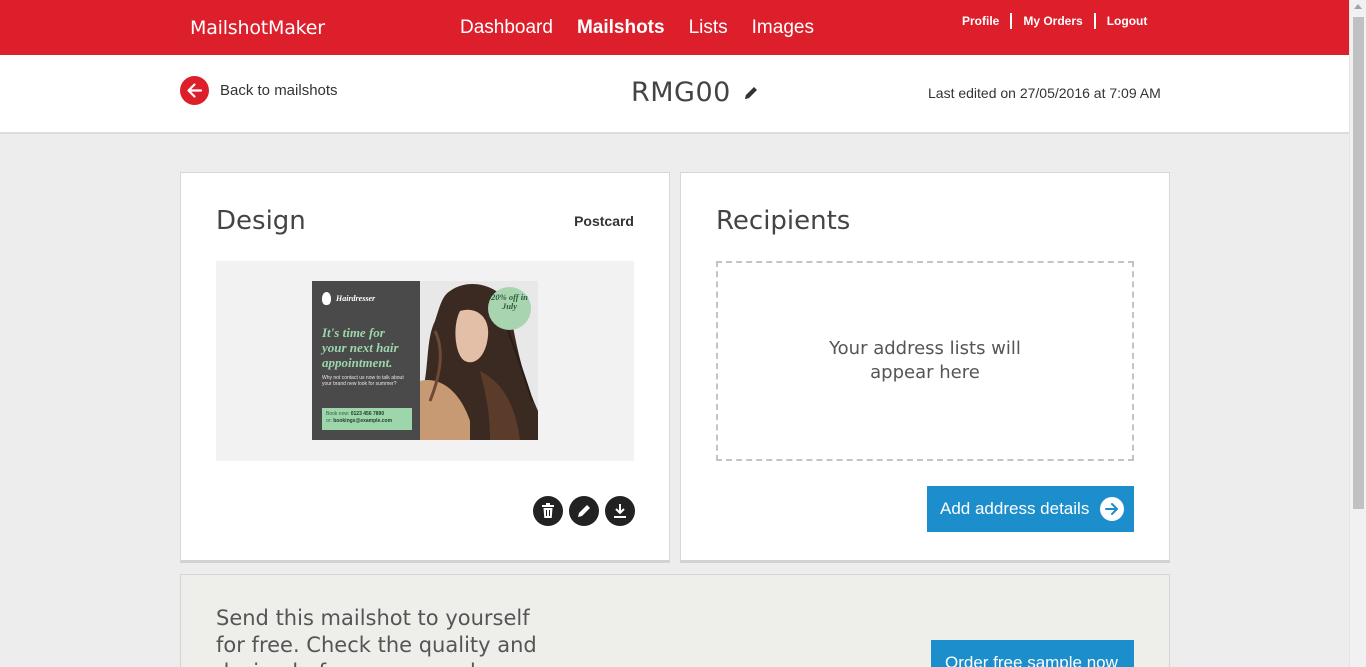 This screenshot has width=1366, height=667. I want to click on order-free-sample-button: Order free sample now, so click(1032, 653).